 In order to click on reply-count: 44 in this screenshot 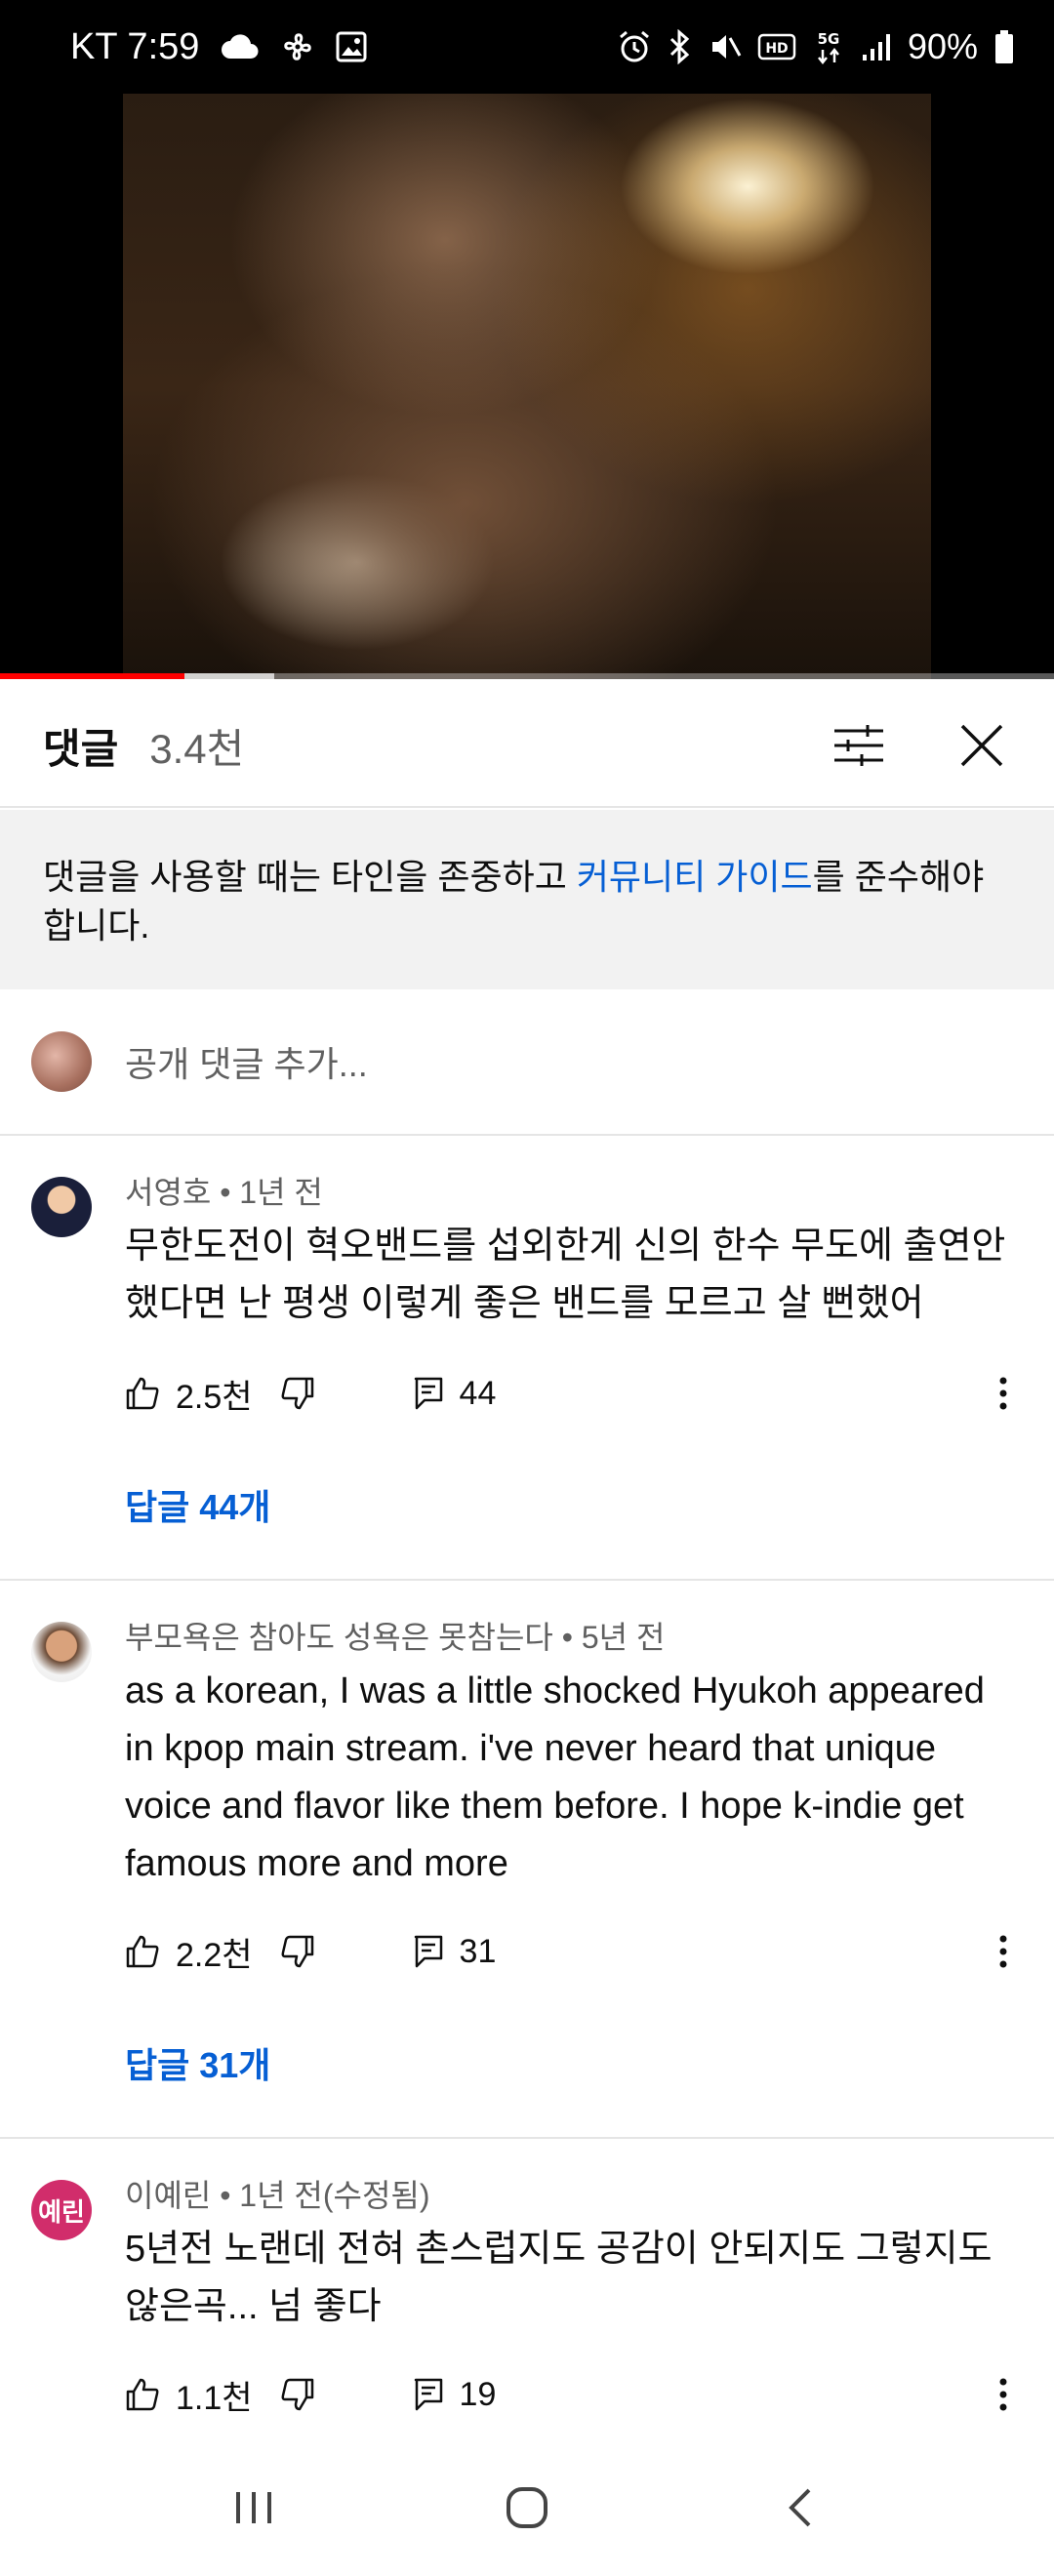, I will do `click(478, 1393)`.